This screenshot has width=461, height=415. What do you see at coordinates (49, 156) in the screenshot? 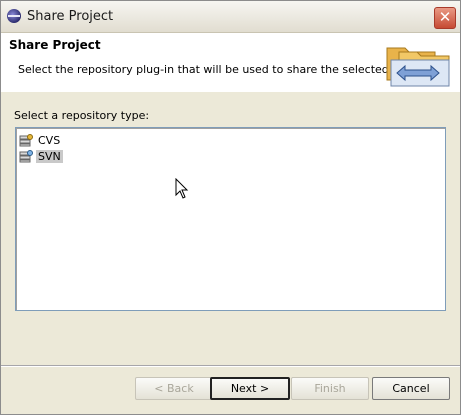
I see `list-item-label: SVN` at bounding box center [49, 156].